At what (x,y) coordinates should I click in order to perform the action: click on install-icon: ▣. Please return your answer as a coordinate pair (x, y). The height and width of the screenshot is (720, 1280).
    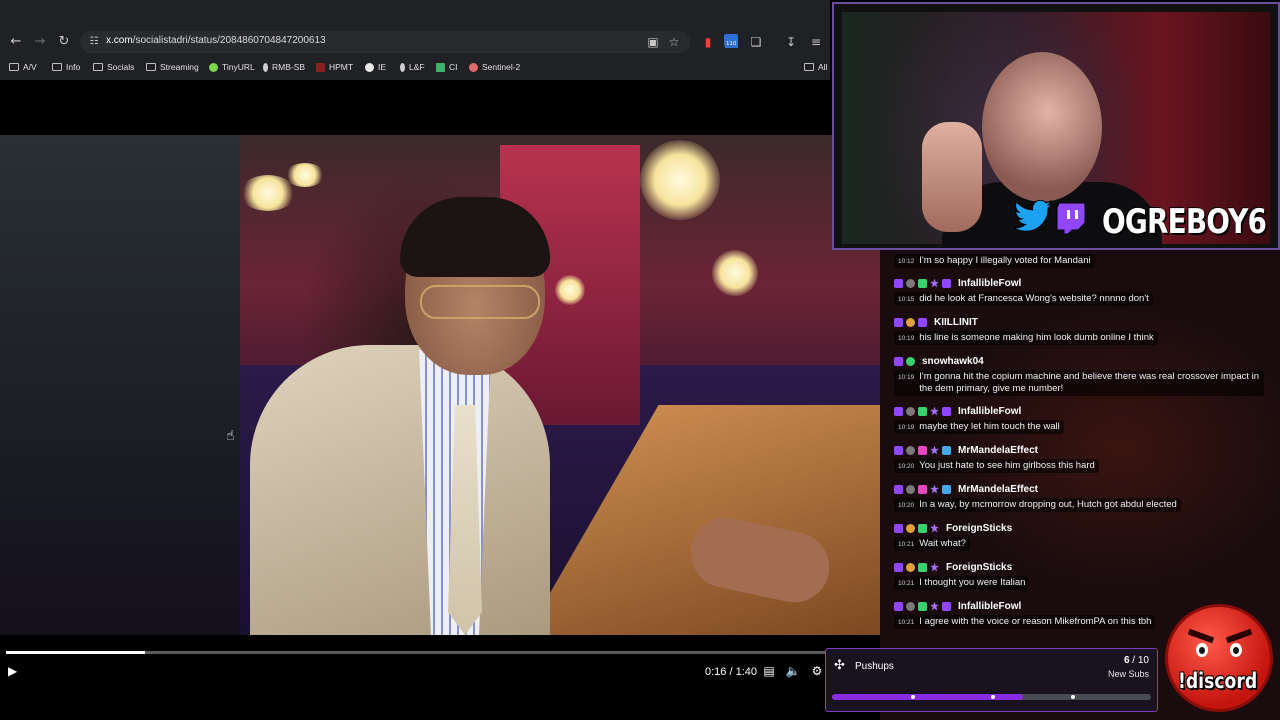
    Looking at the image, I should click on (653, 42).